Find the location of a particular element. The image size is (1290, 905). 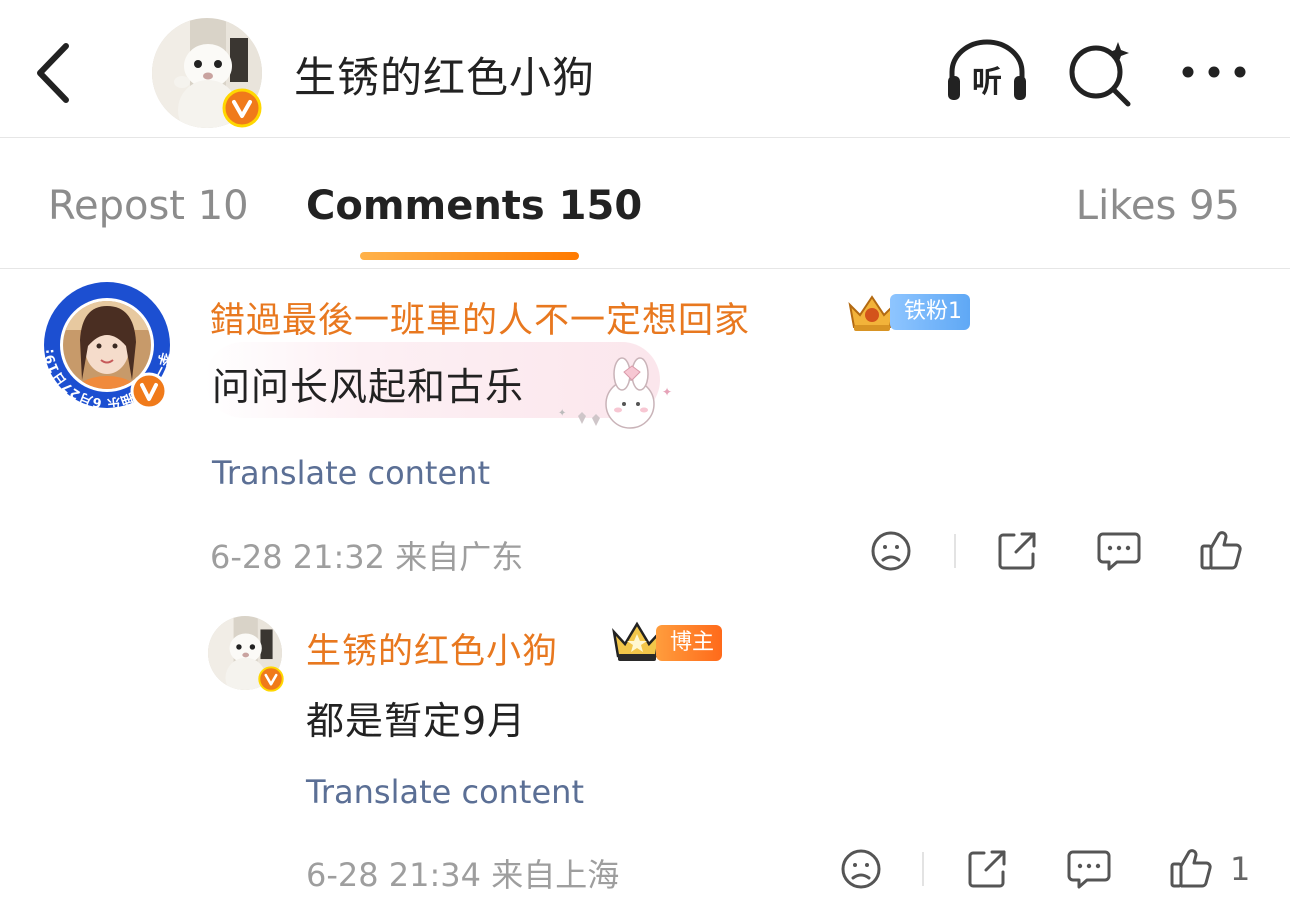

page-title: 生锈的红色小狗 is located at coordinates (445, 77).